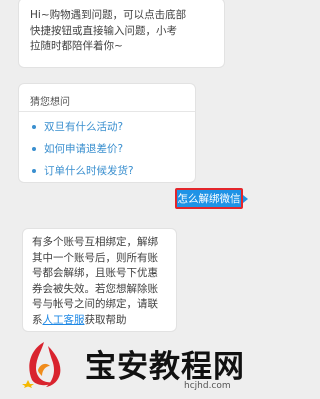  I want to click on reply-line: 券会被失效。若您想解除账, so click(95, 288).